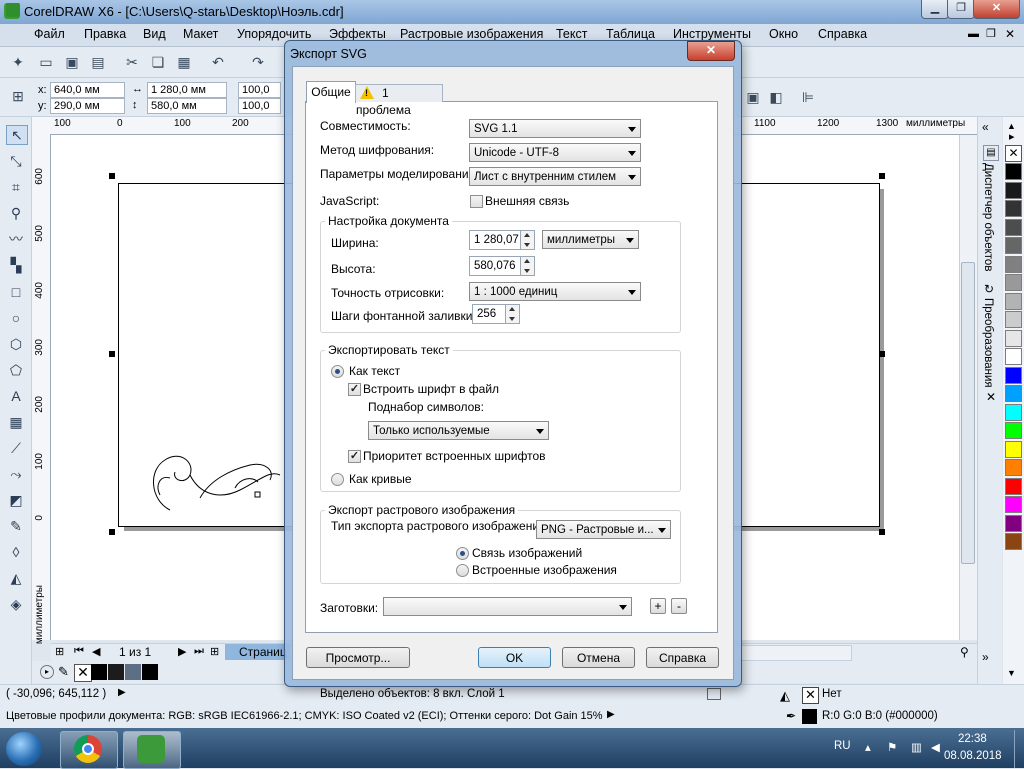  What do you see at coordinates (41, 387) in the screenshot?
I see `vertical-ruler` at bounding box center [41, 387].